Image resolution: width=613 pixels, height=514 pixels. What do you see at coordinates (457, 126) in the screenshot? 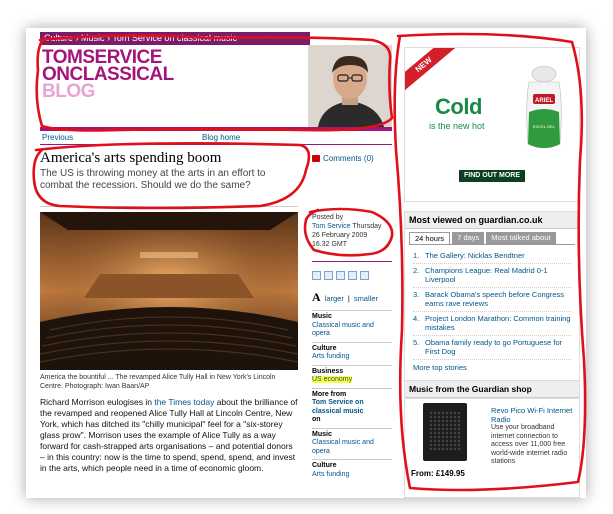
I see `ad-tagline: is the new hot` at bounding box center [457, 126].